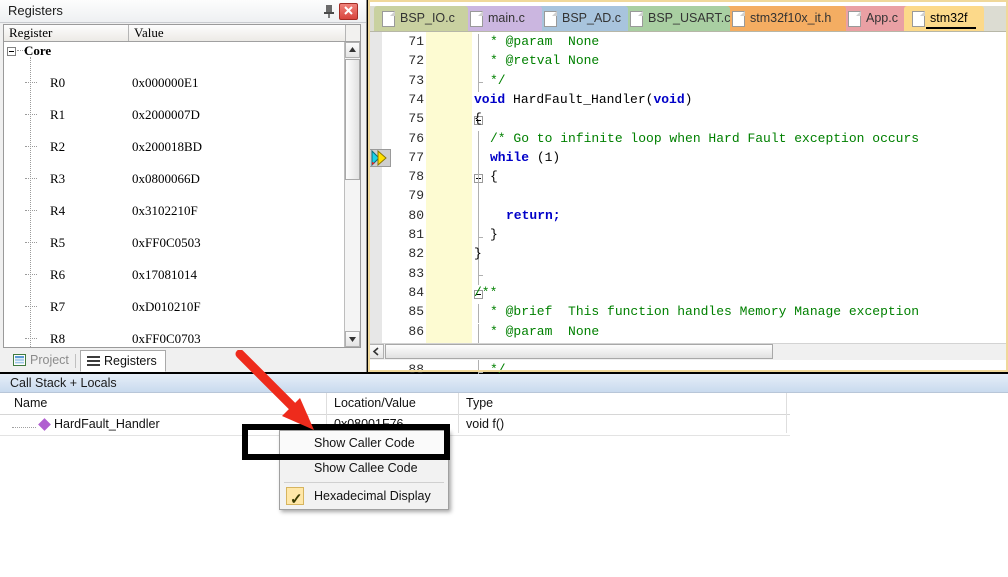  I want to click on register-row: R6 0x17081014, so click(175, 275).